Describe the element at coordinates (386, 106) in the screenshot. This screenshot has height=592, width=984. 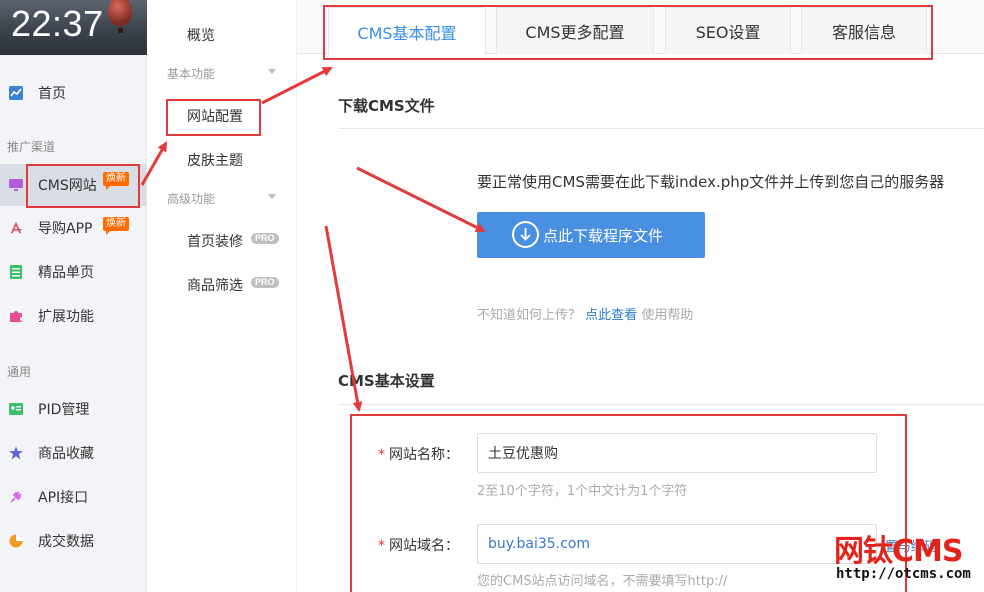
I see `download-section-title: 下载CMS文件` at that location.